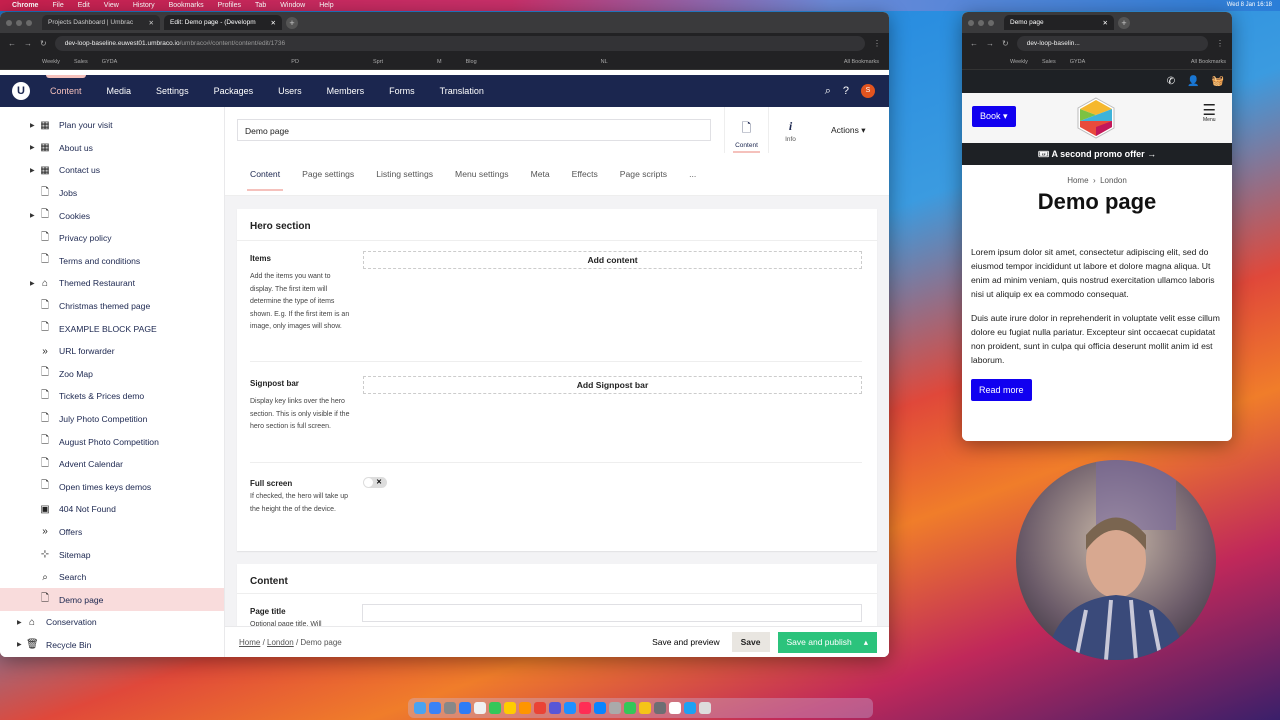 The height and width of the screenshot is (720, 1280). Describe the element at coordinates (462, 91) in the screenshot. I see `section-translation: Translation` at that location.